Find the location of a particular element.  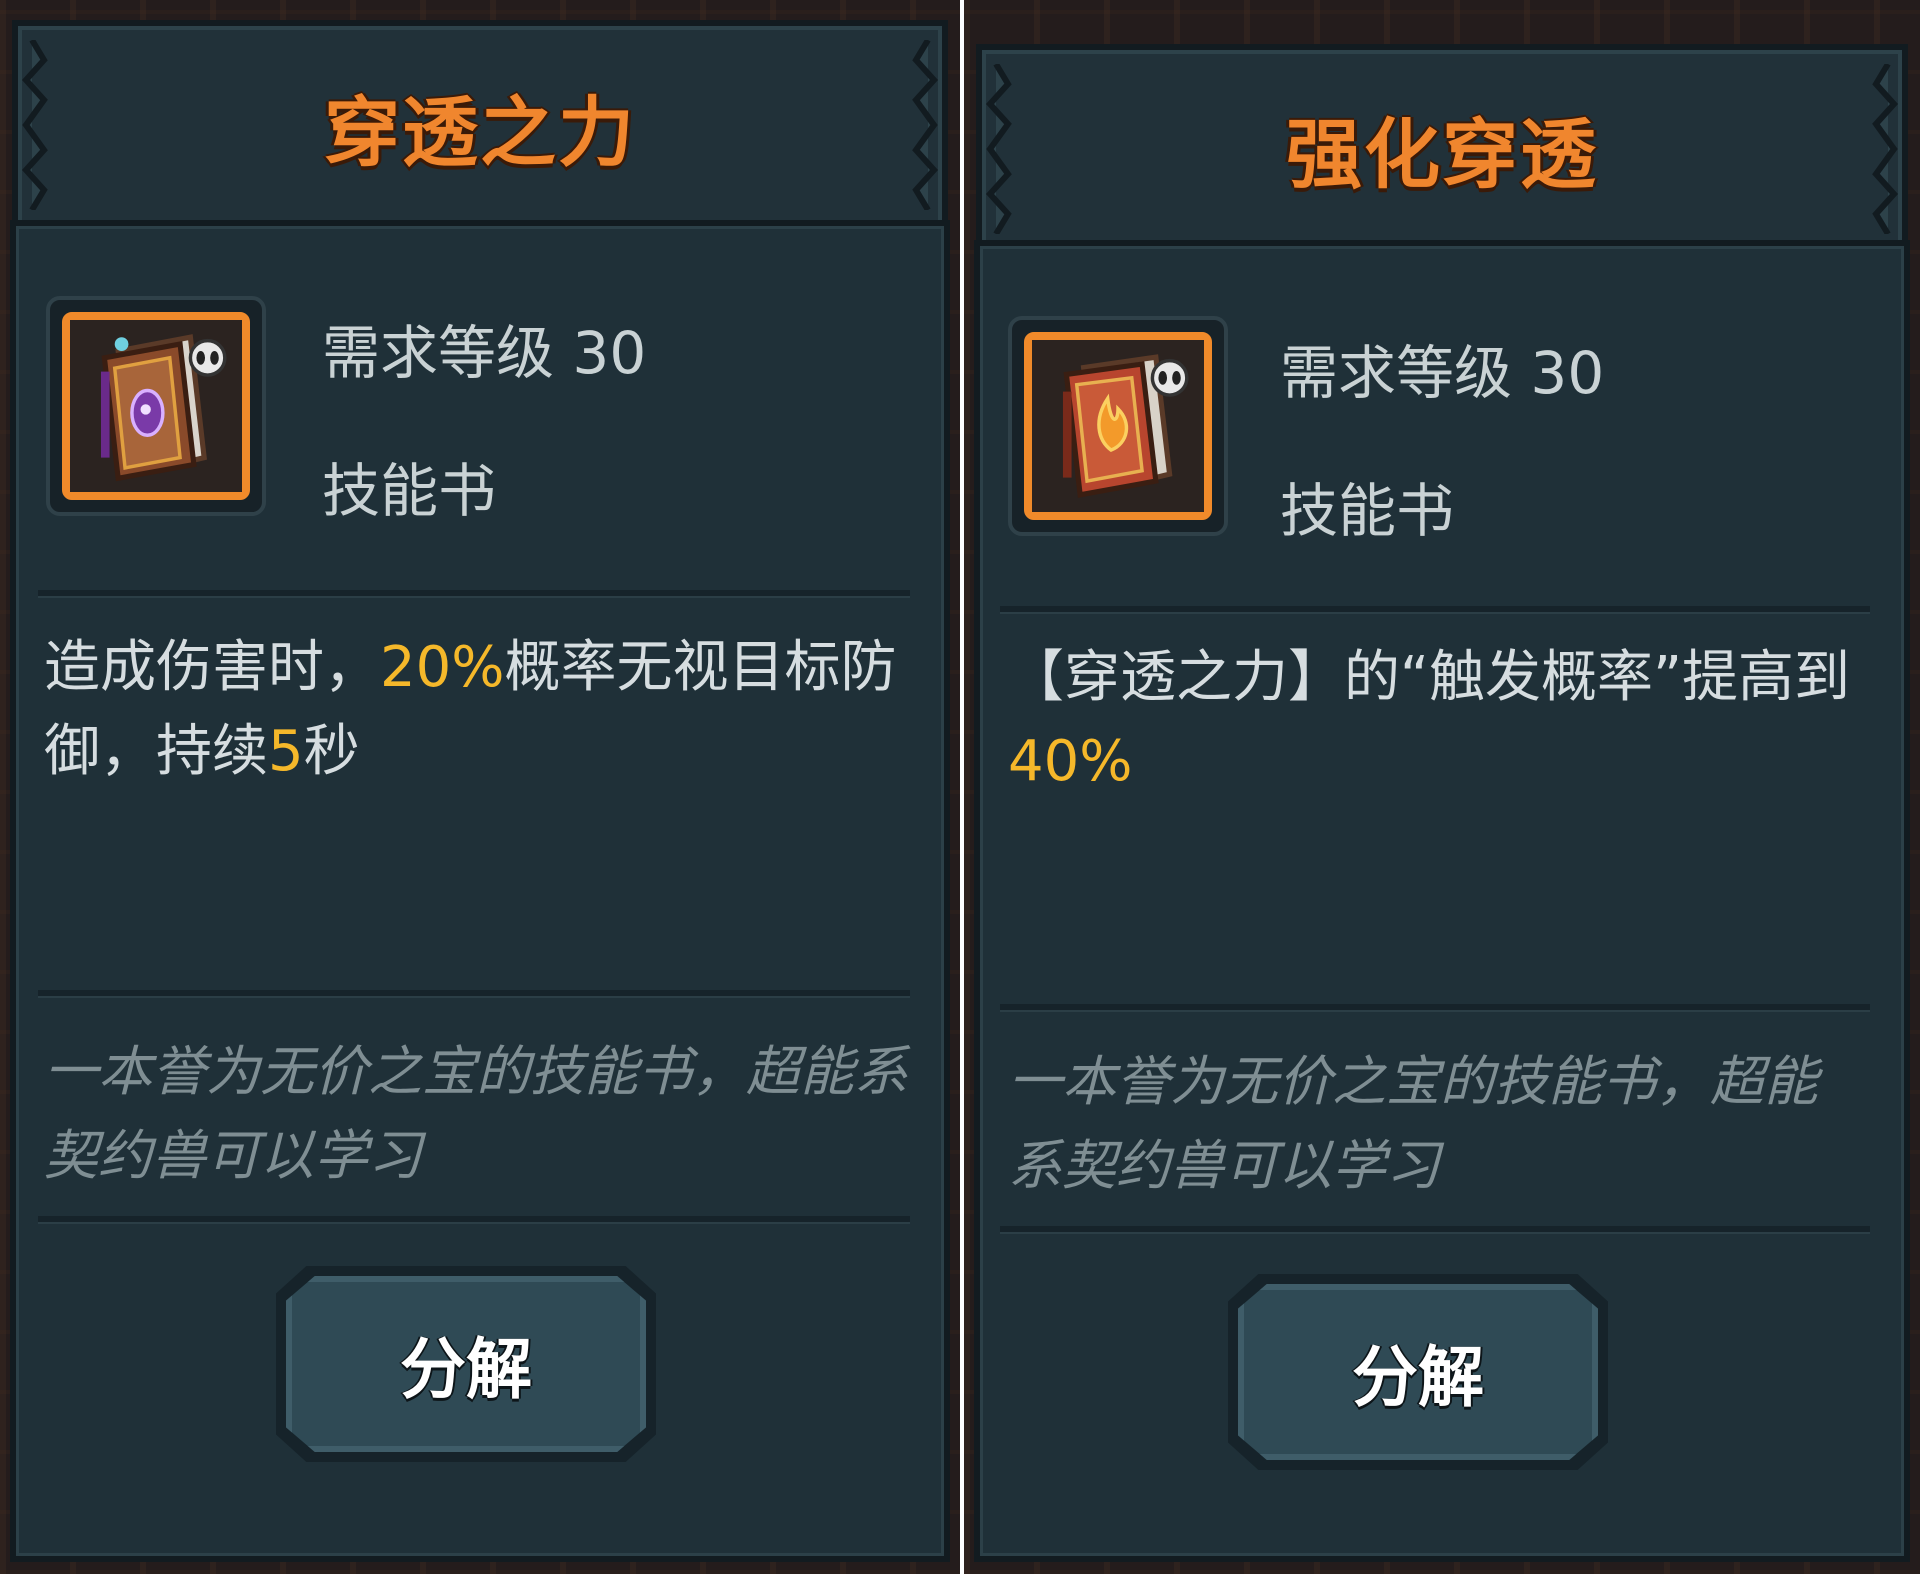

purple-gem-skill-book-icon is located at coordinates (156, 406).